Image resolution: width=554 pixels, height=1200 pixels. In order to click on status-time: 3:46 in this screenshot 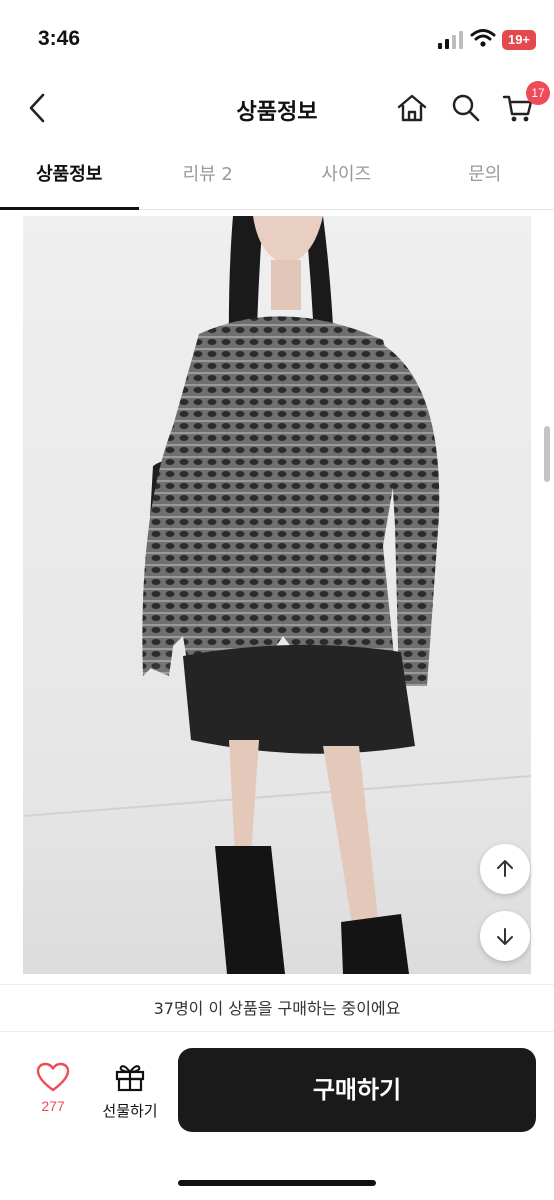, I will do `click(59, 38)`.